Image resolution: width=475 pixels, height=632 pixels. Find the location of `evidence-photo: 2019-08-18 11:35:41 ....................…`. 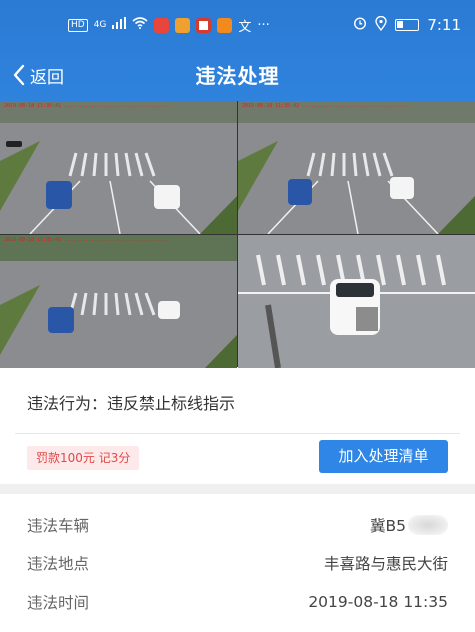

evidence-photo: 2019-08-18 11:35:41 ....................… is located at coordinates (118, 167).